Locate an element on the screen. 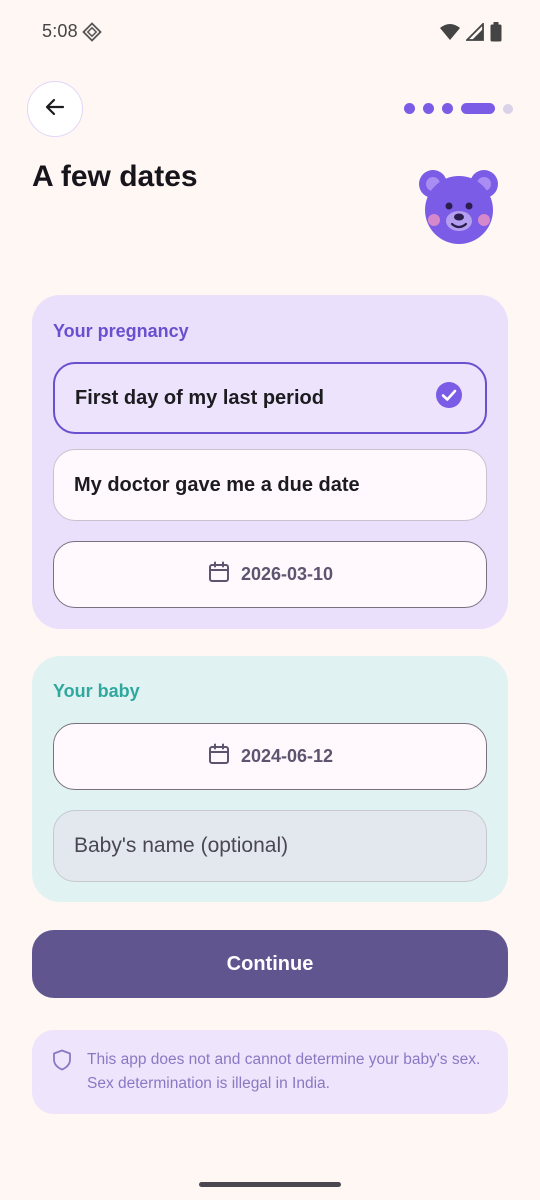  signal-icon is located at coordinates (474, 33).